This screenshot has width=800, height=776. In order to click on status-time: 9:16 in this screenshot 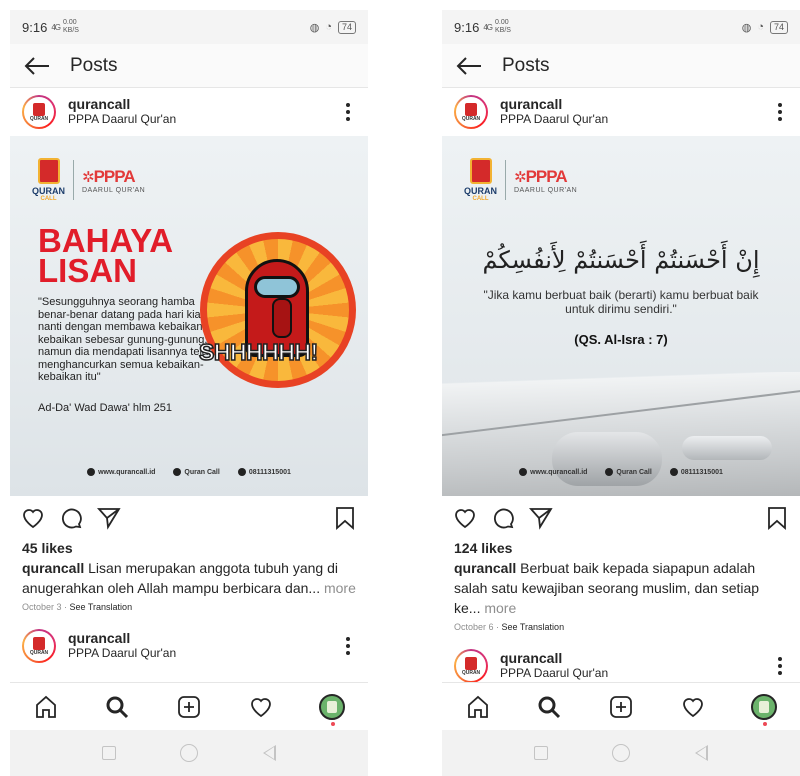, I will do `click(35, 27)`.